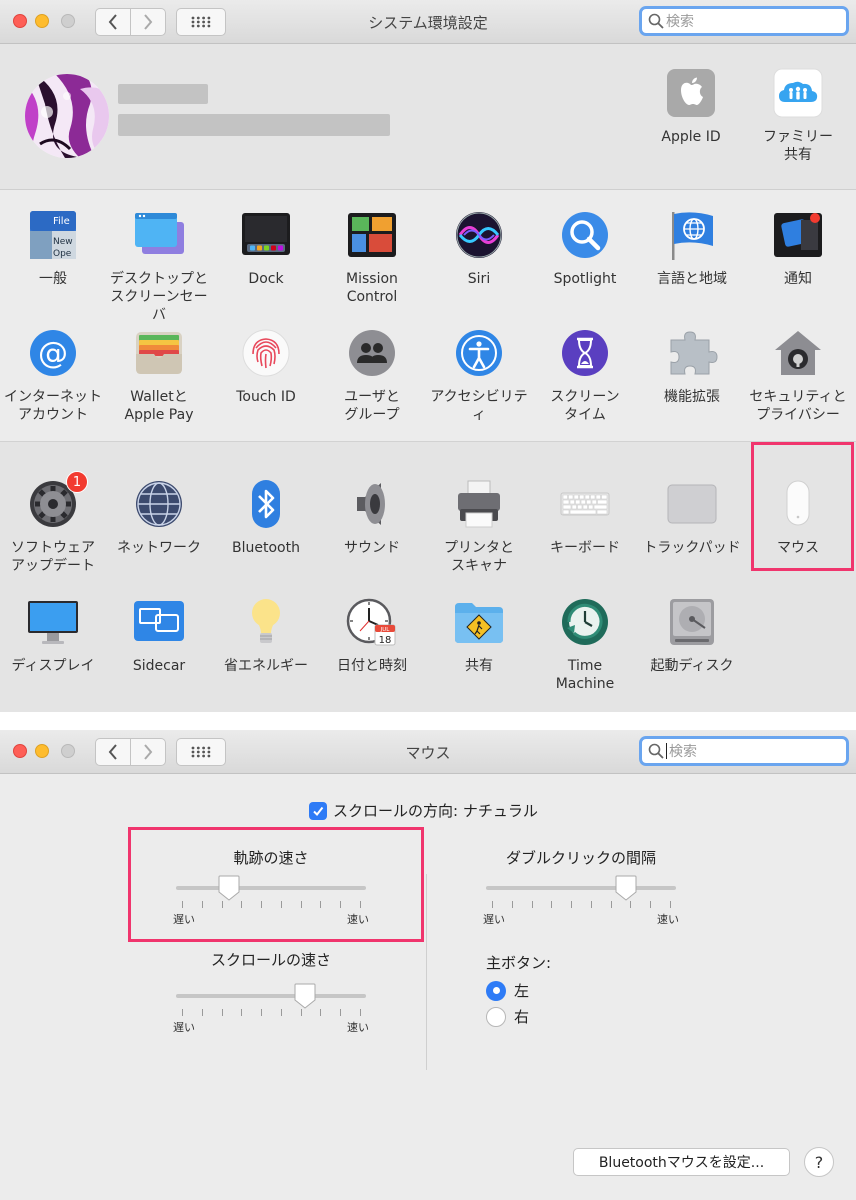 The height and width of the screenshot is (1200, 856). Describe the element at coordinates (798, 375) in the screenshot. I see `pane-security-privacy: セキュリティと プライバシー` at that location.